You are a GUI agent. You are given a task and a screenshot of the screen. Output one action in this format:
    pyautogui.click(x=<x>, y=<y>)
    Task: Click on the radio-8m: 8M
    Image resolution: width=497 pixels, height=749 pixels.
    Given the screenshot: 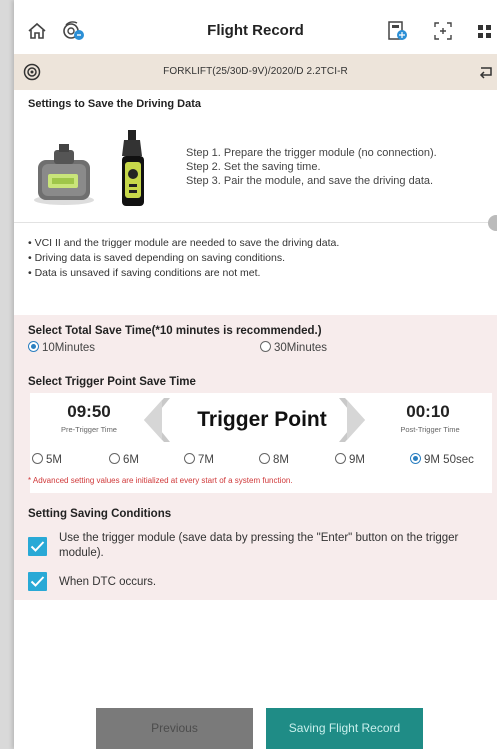 What is the action you would take?
    pyautogui.click(x=274, y=459)
    